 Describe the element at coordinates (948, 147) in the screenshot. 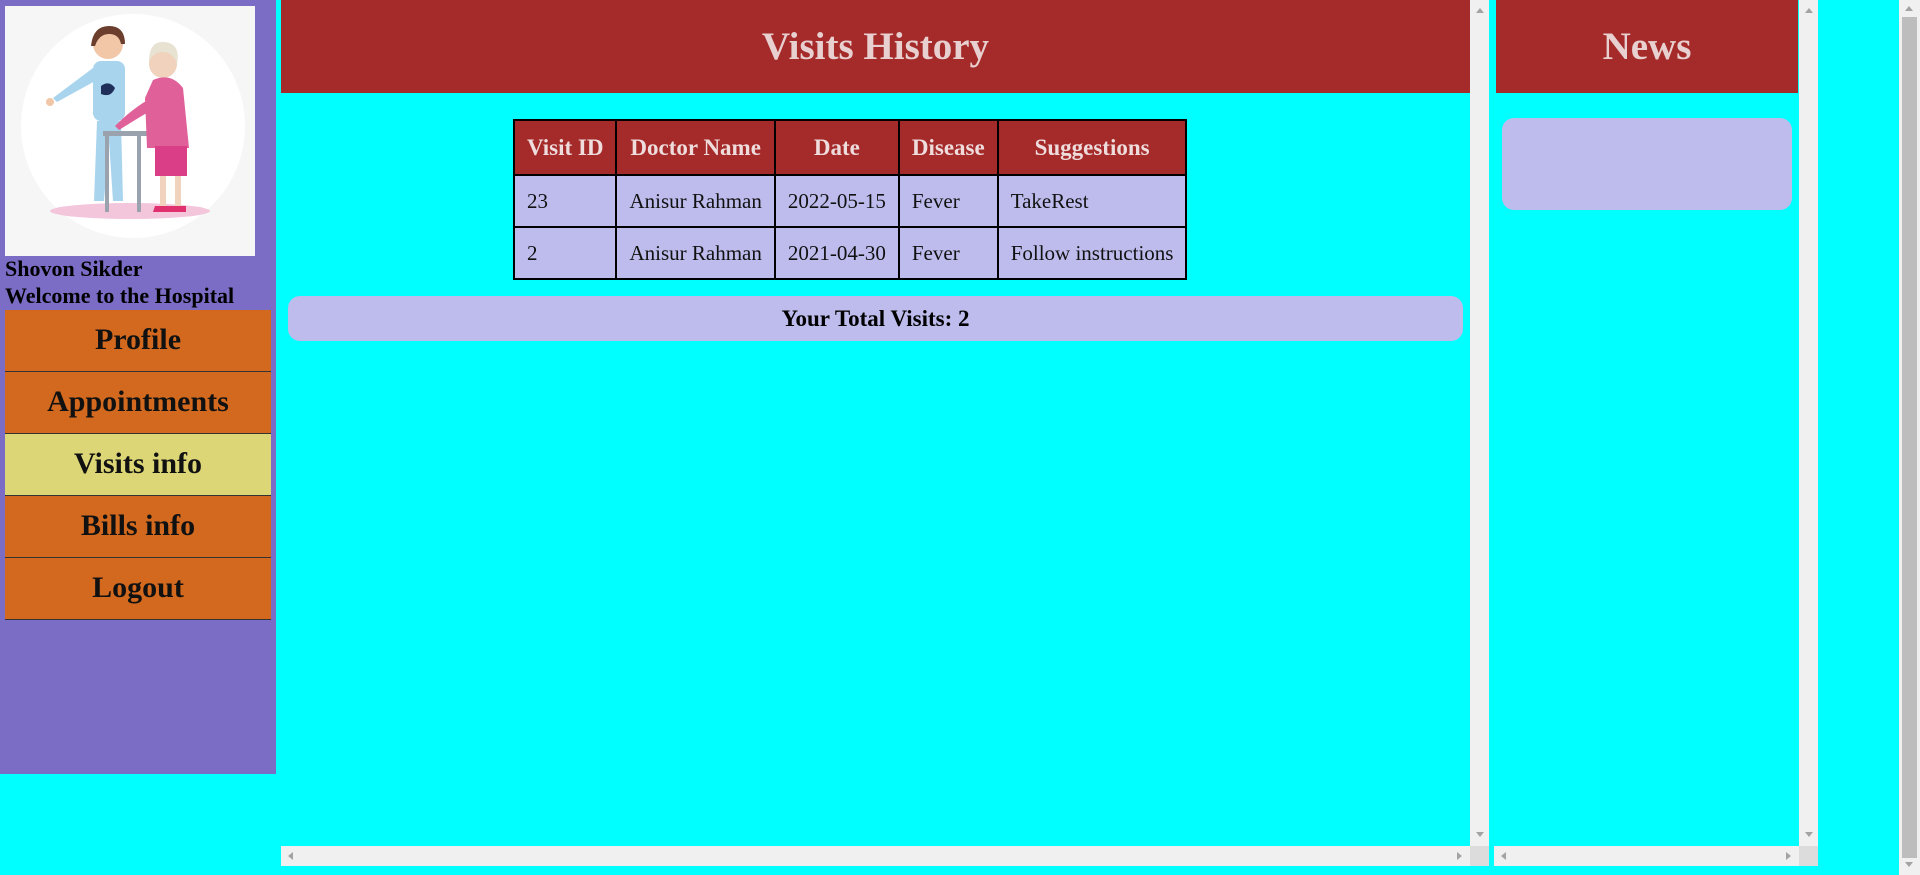

I see `column-header-disease: Disease` at that location.